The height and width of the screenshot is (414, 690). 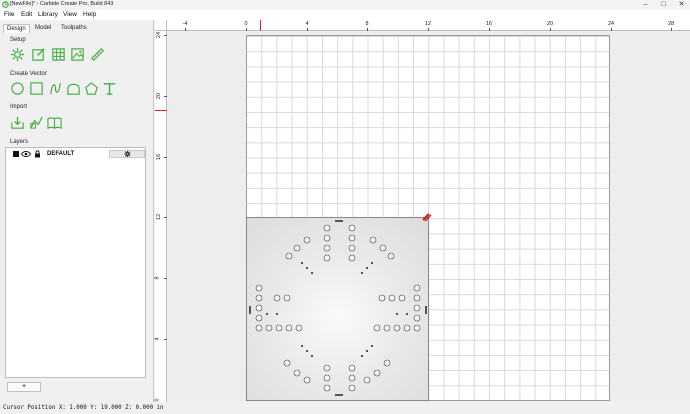 I want to click on layer-name: DEFAULT, so click(x=61, y=154).